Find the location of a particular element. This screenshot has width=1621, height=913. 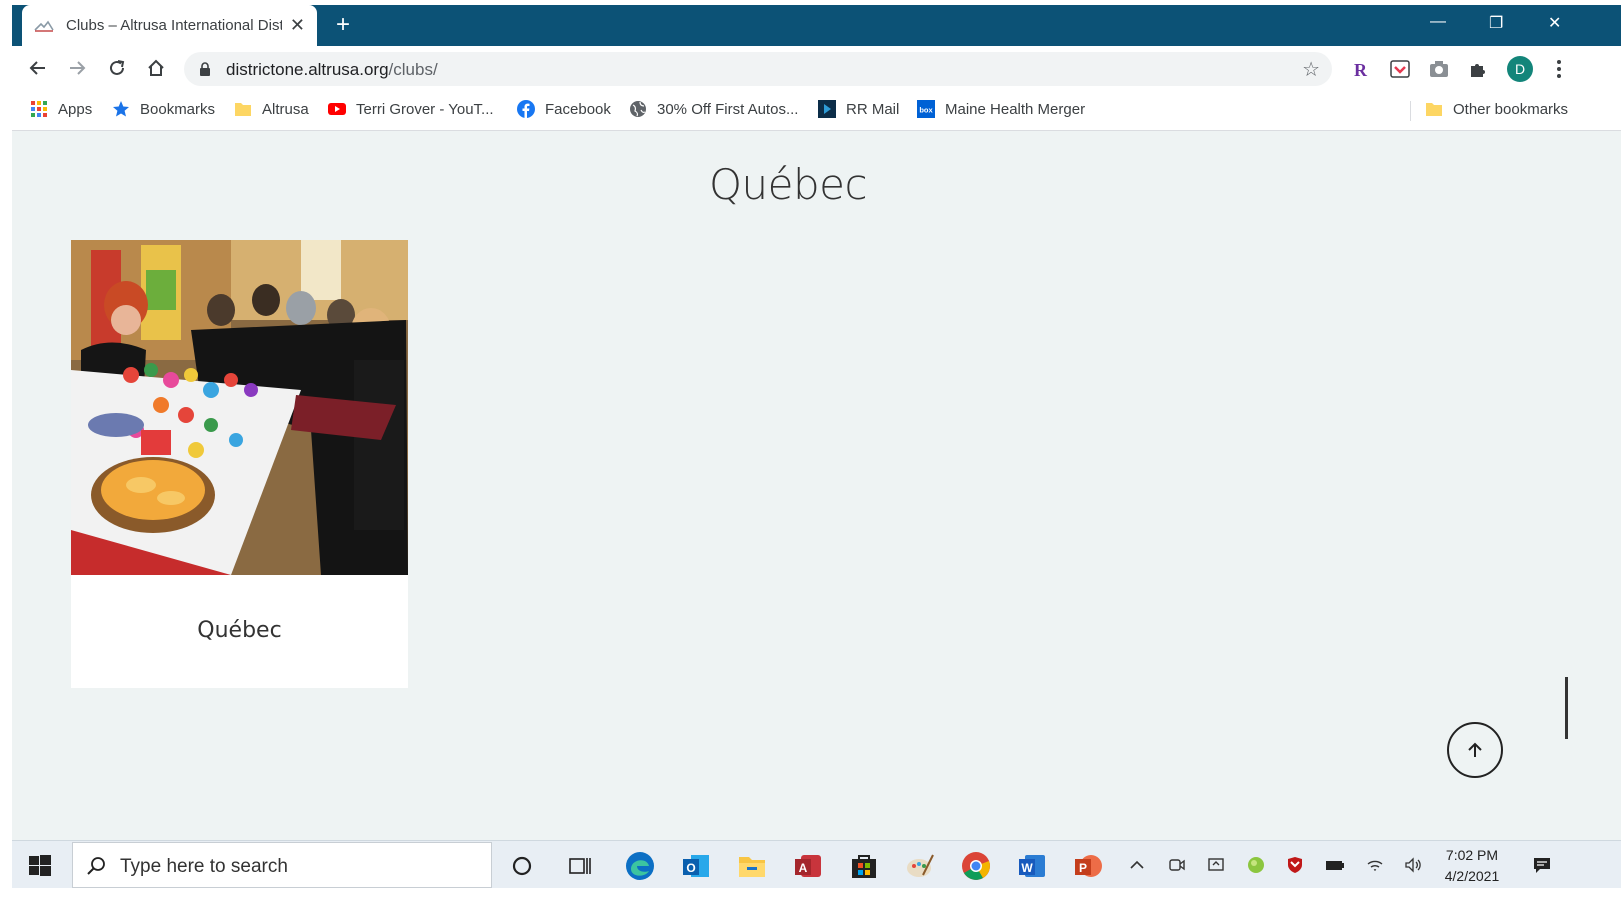

browser-toolbar: districtone.altrusa.org/clubs/ ☆ R D is located at coordinates (816, 68).